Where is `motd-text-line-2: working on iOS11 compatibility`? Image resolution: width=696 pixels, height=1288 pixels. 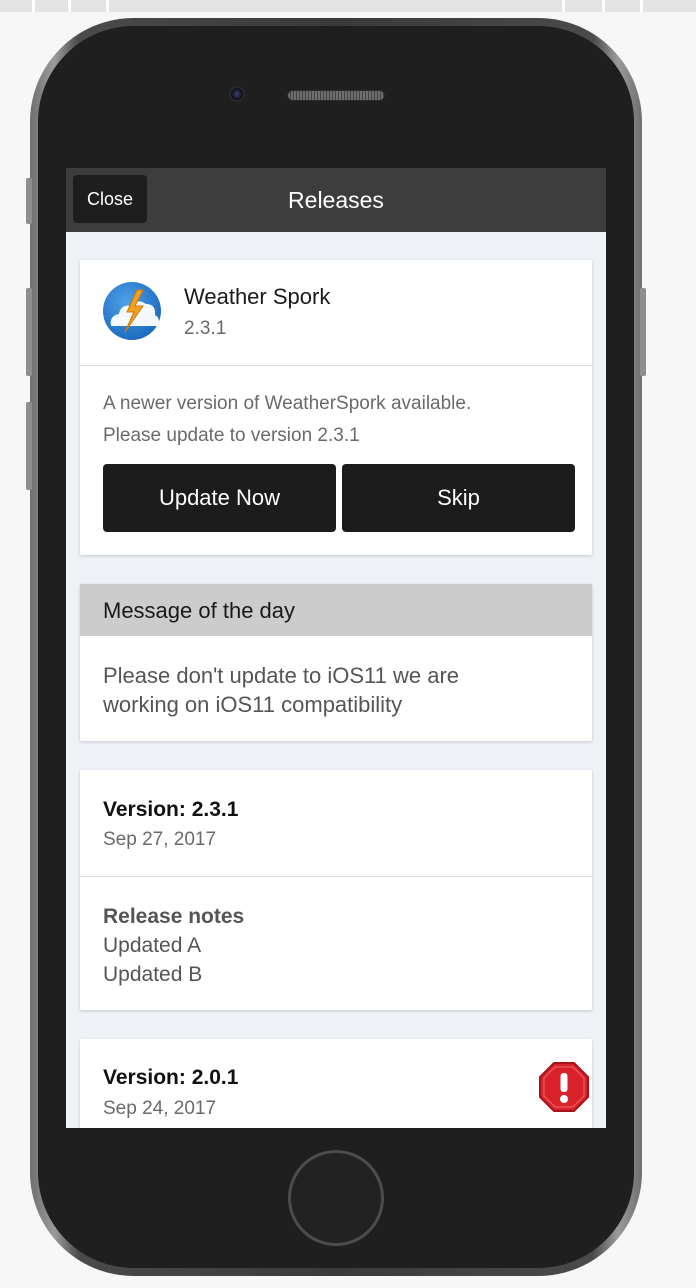 motd-text-line-2: working on iOS11 compatibility is located at coordinates (253, 704).